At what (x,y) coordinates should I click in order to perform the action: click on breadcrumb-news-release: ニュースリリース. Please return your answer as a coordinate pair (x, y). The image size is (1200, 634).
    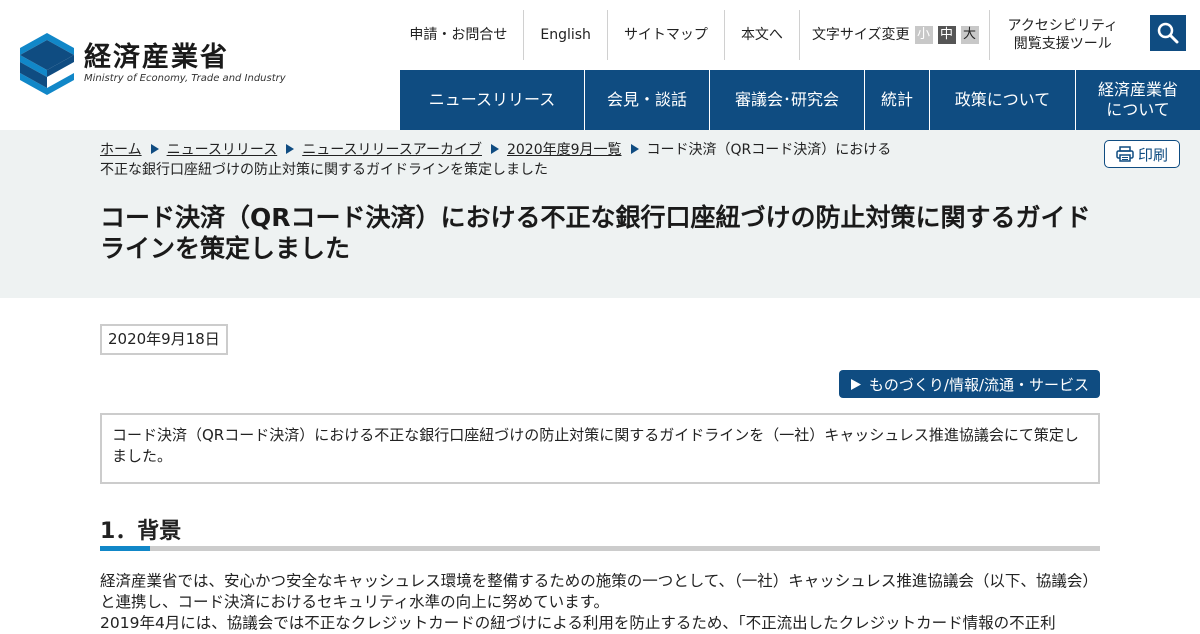
    Looking at the image, I should click on (222, 150).